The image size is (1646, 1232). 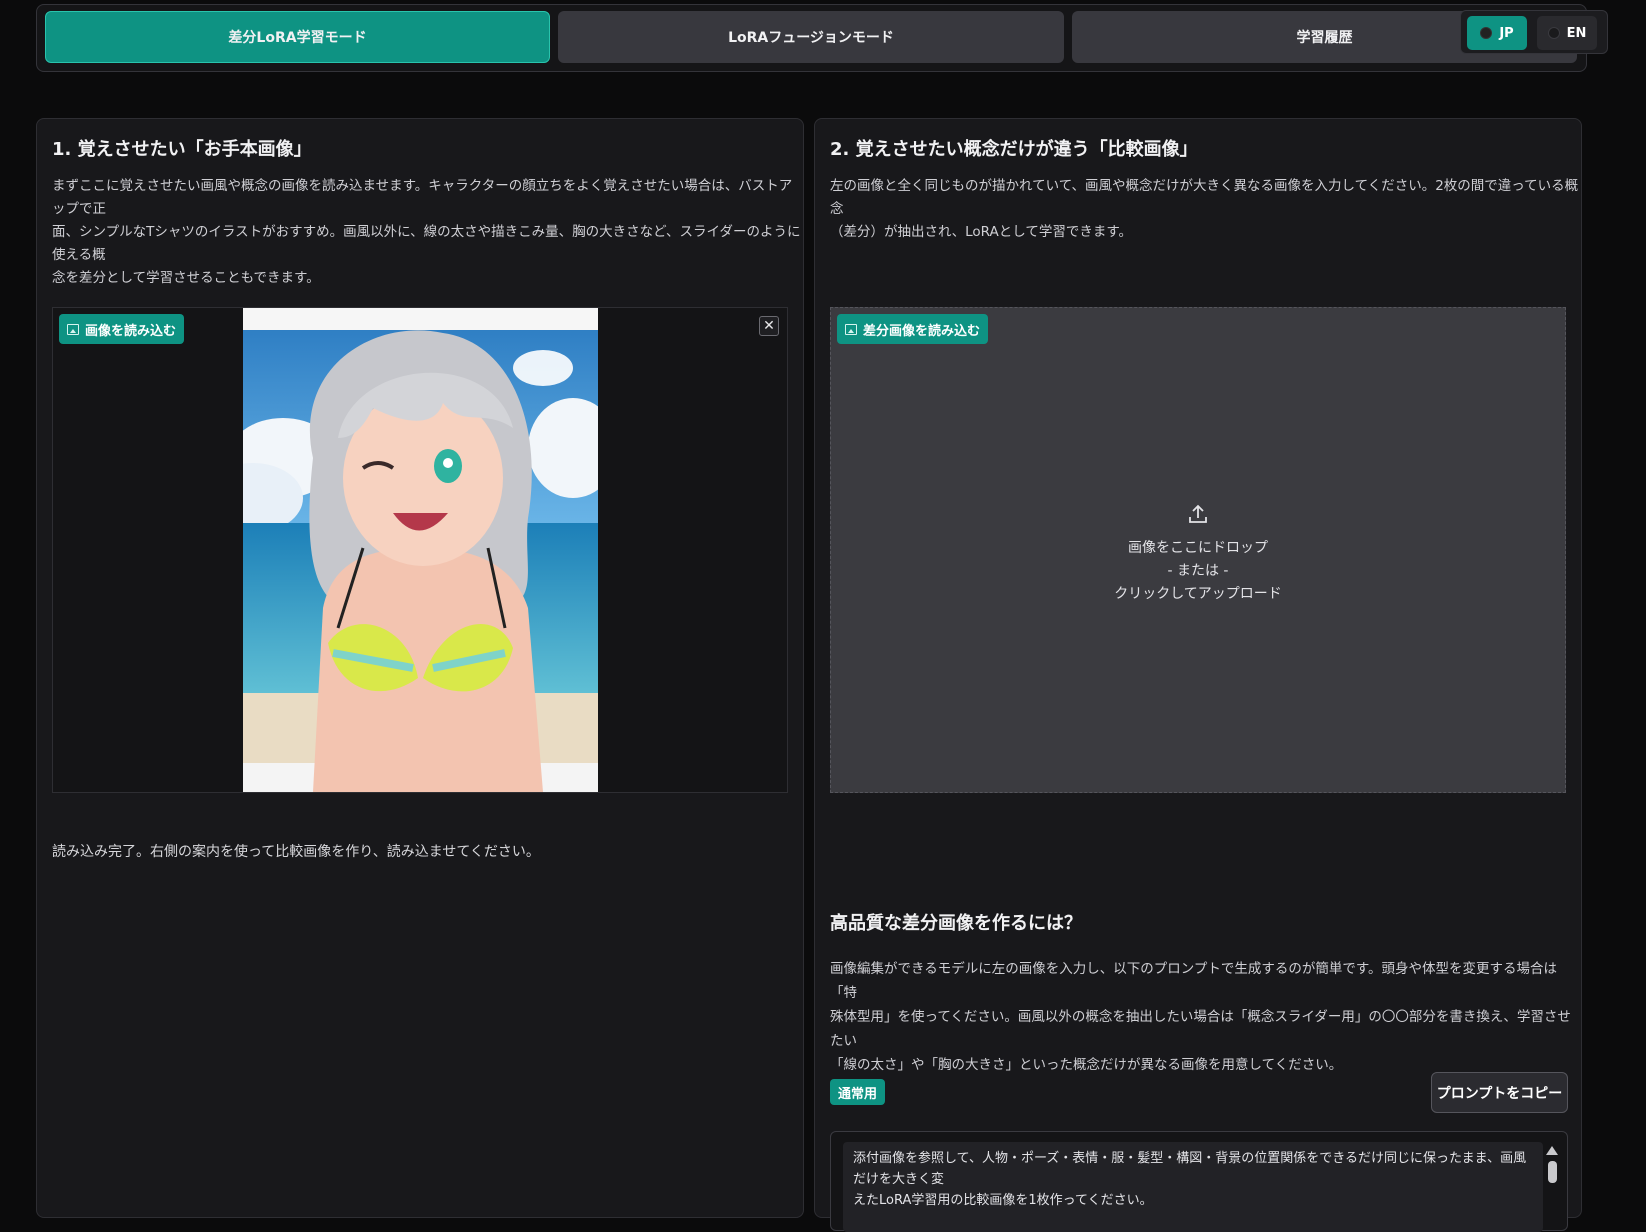 What do you see at coordinates (858, 1092) in the screenshot?
I see `prompt-type-badge: 通常用` at bounding box center [858, 1092].